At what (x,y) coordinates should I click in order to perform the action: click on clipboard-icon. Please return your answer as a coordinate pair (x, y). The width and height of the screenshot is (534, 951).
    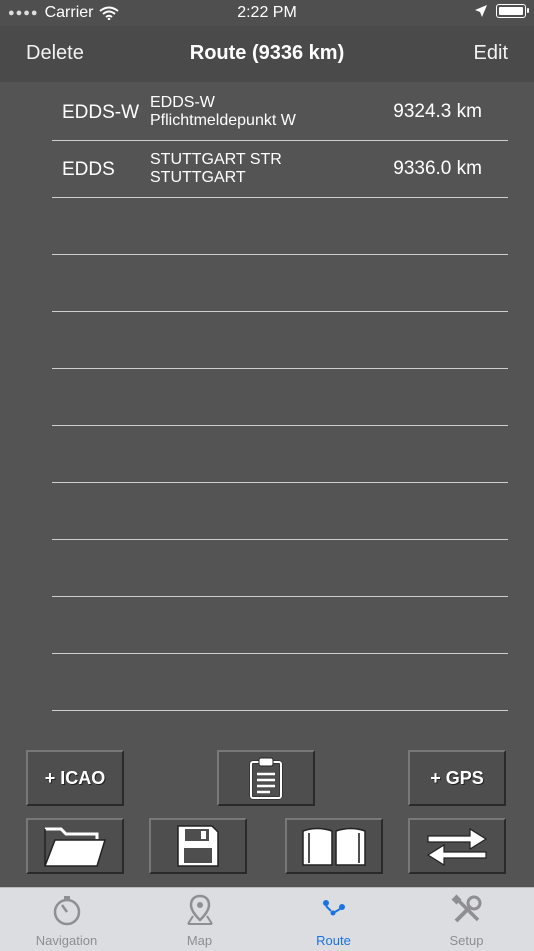
    Looking at the image, I should click on (266, 778).